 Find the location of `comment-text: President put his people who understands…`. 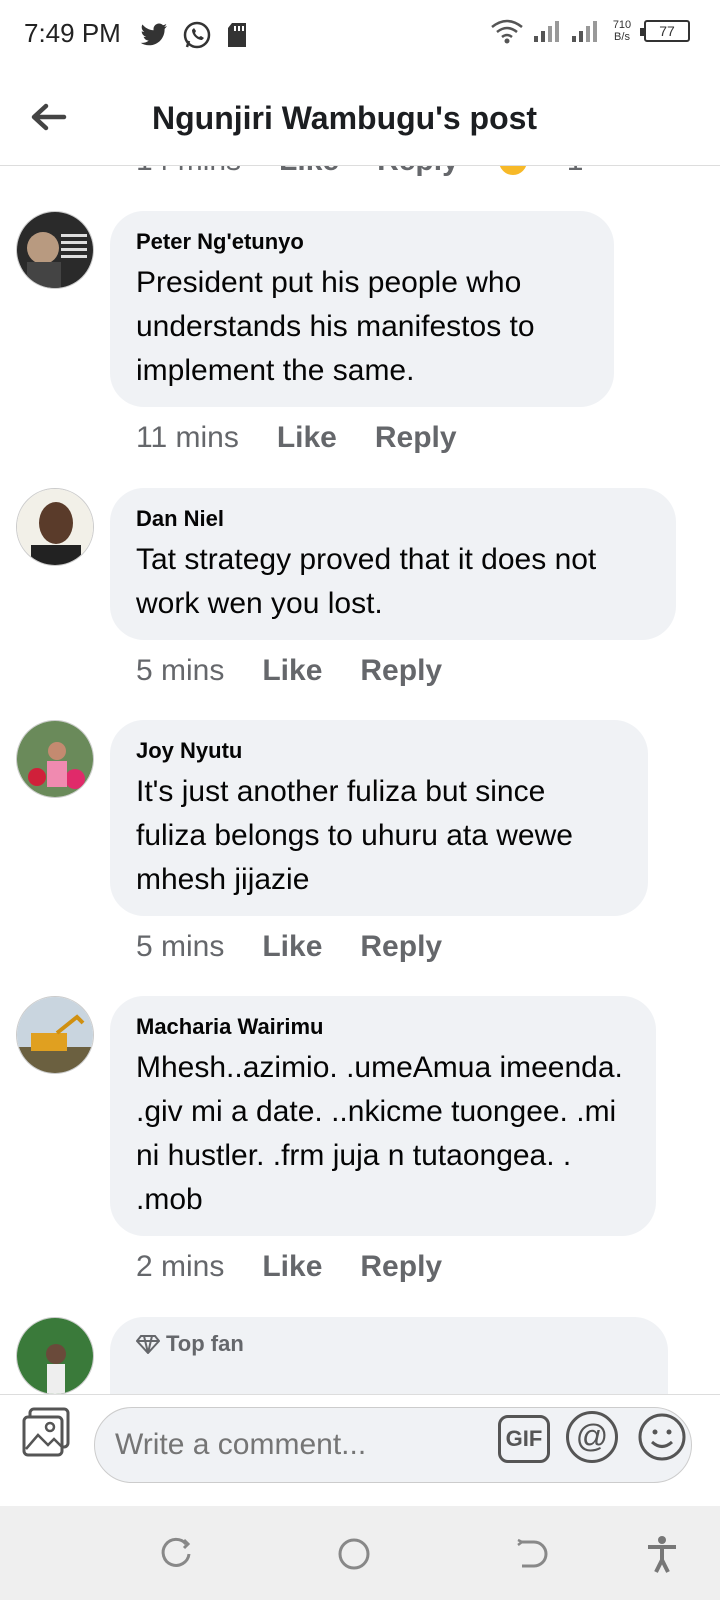

comment-text: President put his people who understands… is located at coordinates (335, 326).